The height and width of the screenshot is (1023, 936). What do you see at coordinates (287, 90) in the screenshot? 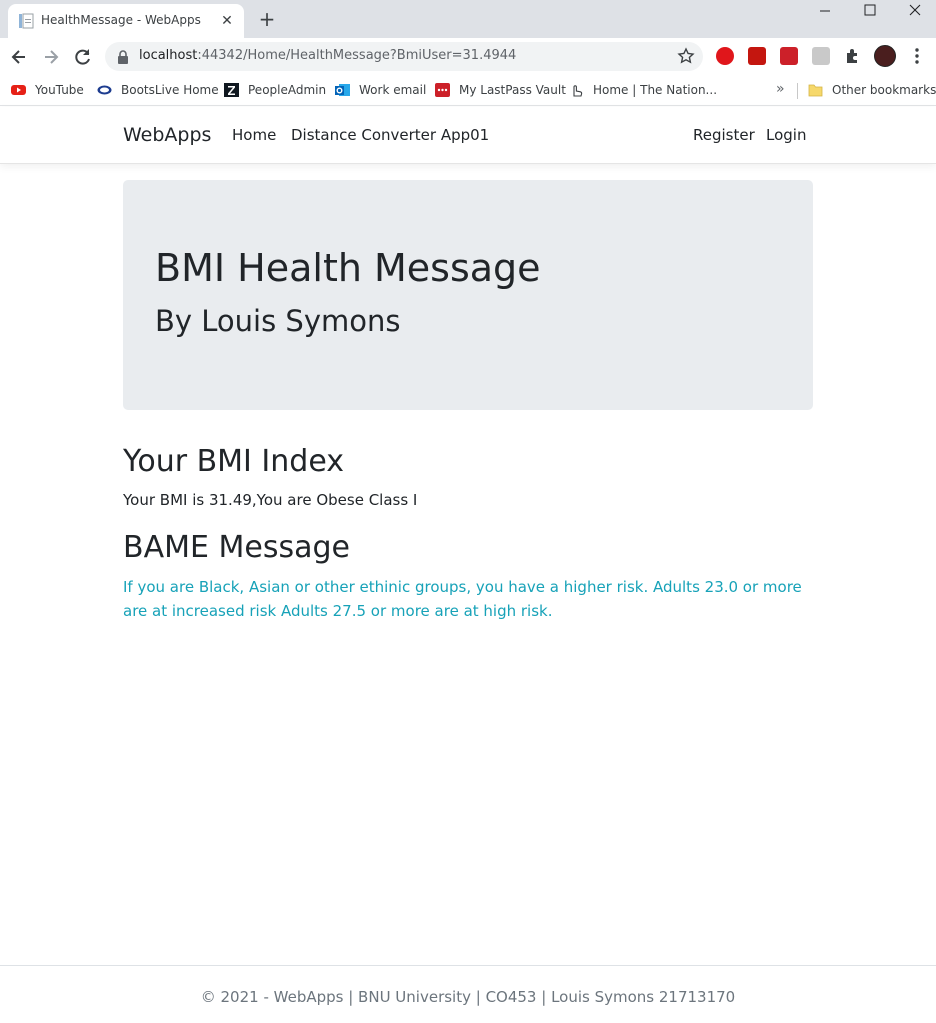
I see `bookmark-label: PeopleAdmin` at bounding box center [287, 90].